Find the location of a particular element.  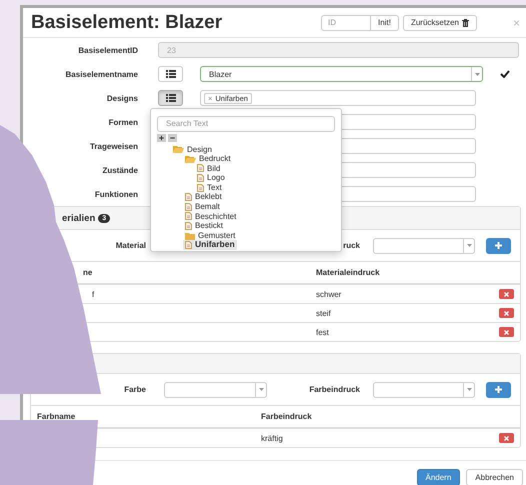

dialog-title: Basiselement: Blazer is located at coordinates (126, 23).